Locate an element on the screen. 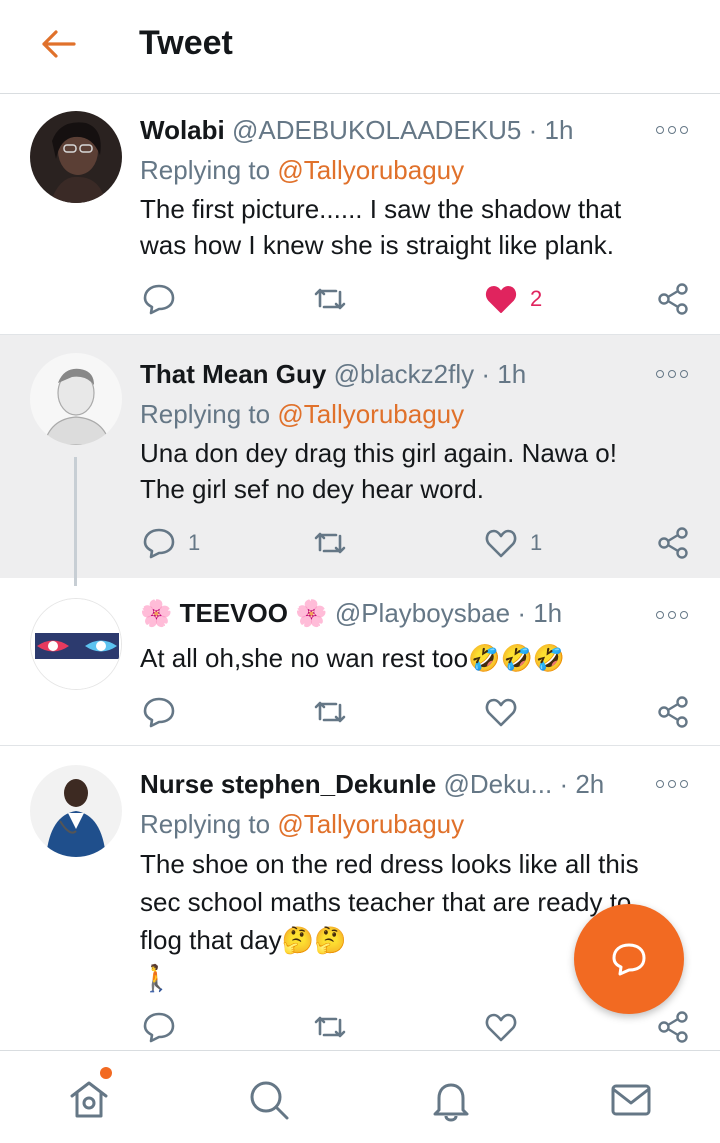 The image size is (720, 1143). user-handle: @blackz2fly is located at coordinates (404, 374).